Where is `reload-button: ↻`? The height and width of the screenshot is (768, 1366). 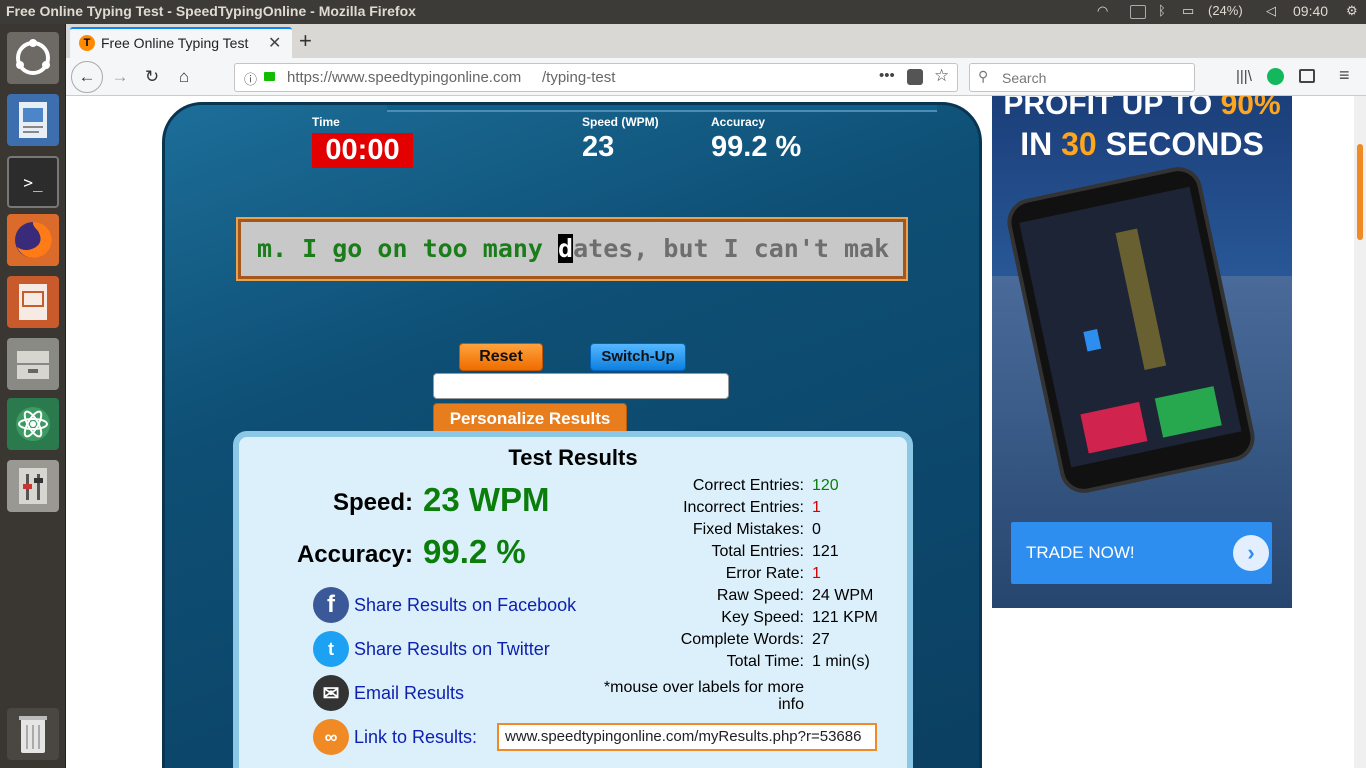
reload-button: ↻ is located at coordinates (152, 77).